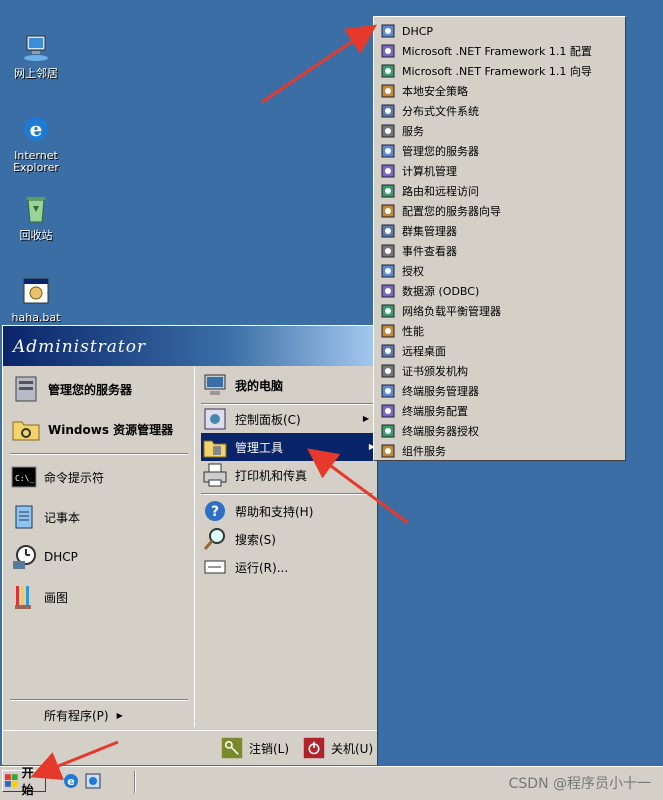 This screenshot has width=663, height=800. Describe the element at coordinates (435, 411) in the screenshot. I see `admin-tool-label: 终端服务配置` at that location.